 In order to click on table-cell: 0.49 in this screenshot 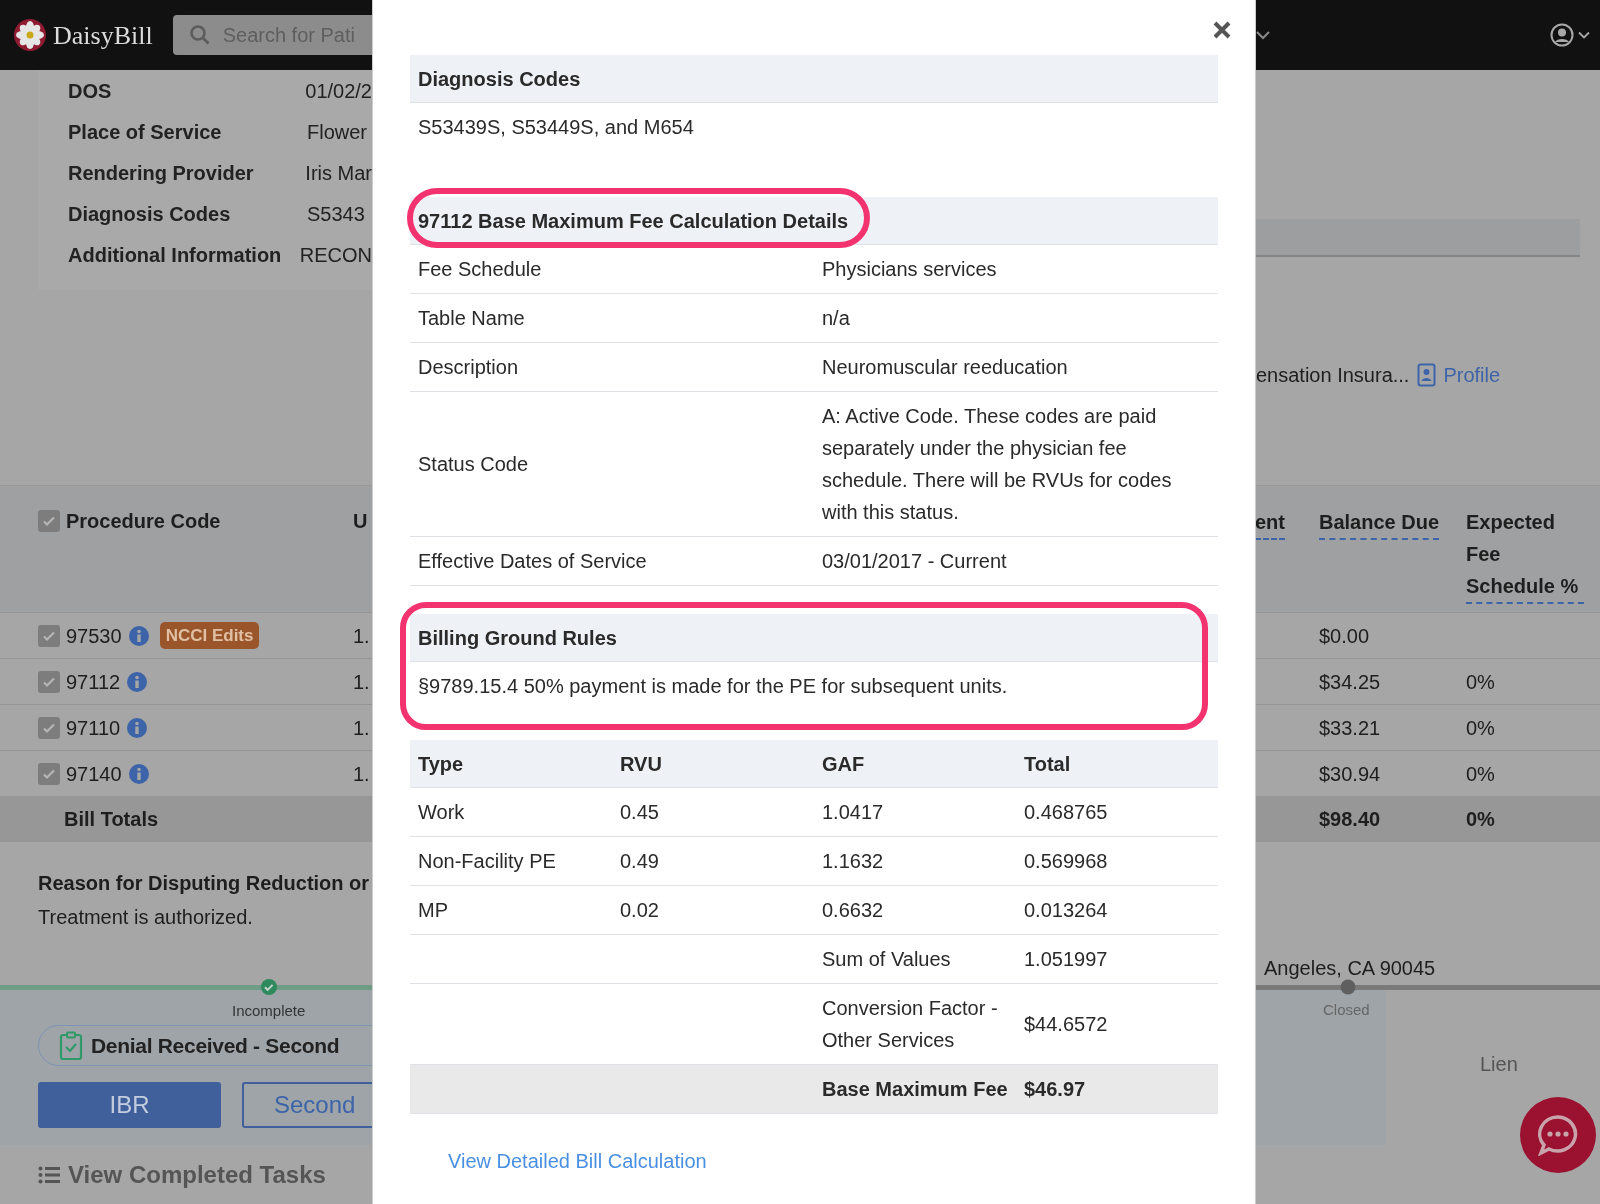, I will do `click(639, 861)`.